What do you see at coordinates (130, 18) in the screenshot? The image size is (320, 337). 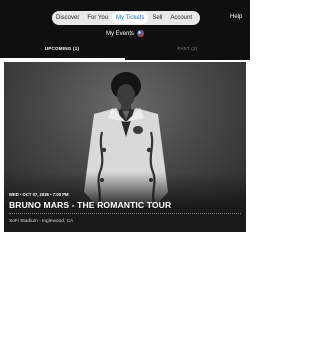 I see `nav-my-tickets: My Tickets` at bounding box center [130, 18].